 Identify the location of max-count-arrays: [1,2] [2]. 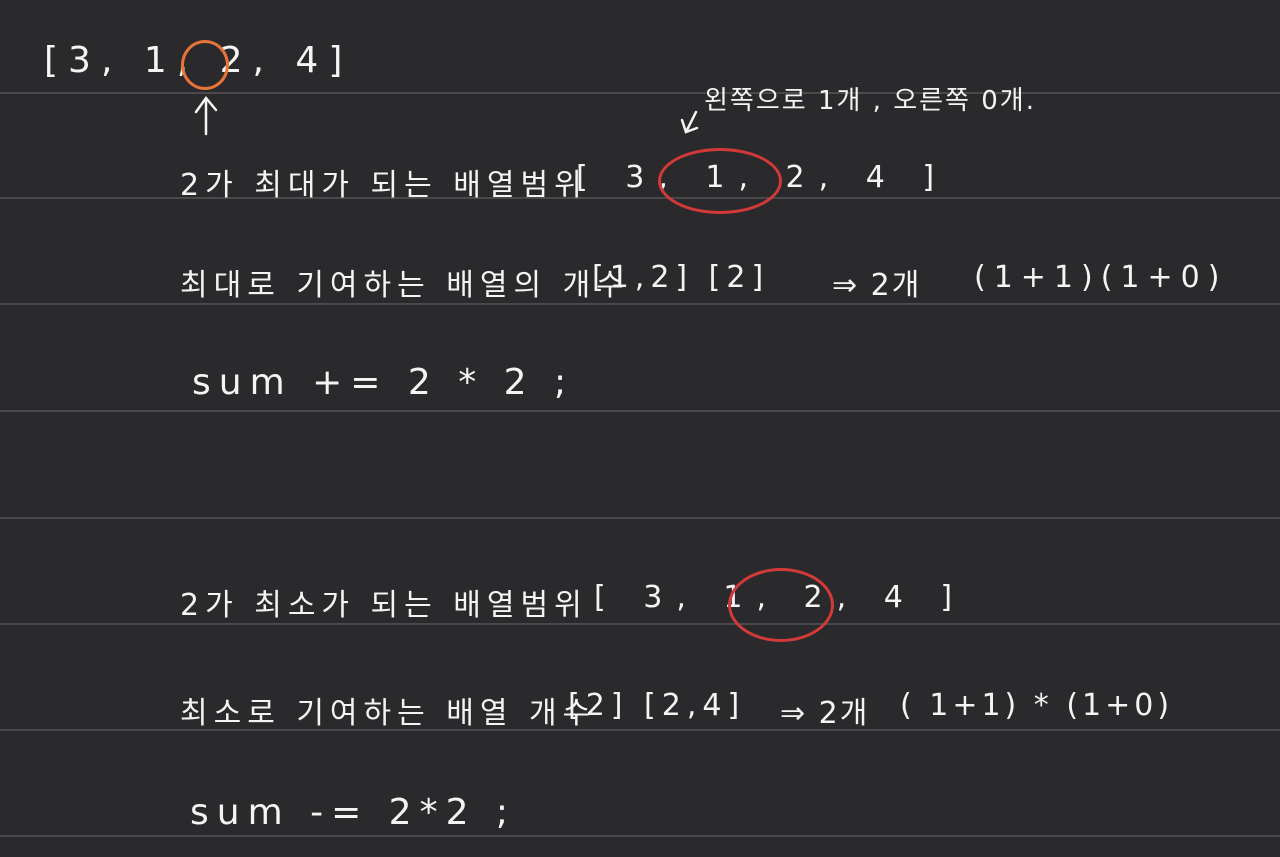
(681, 277).